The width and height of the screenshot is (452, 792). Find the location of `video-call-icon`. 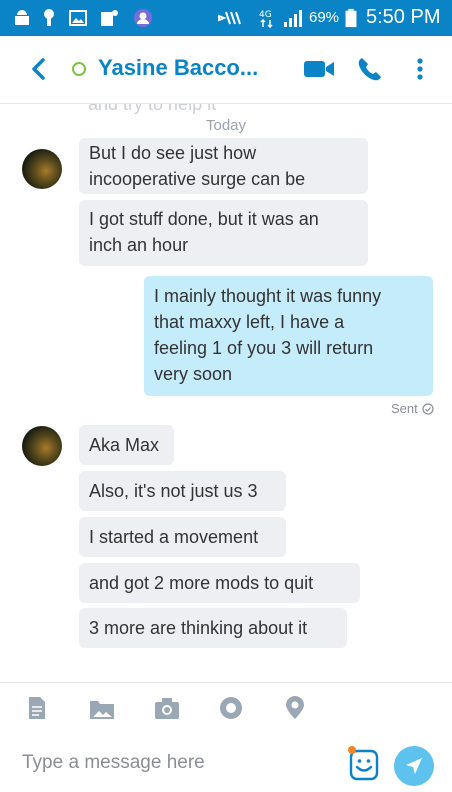

video-call-icon is located at coordinates (319, 69).